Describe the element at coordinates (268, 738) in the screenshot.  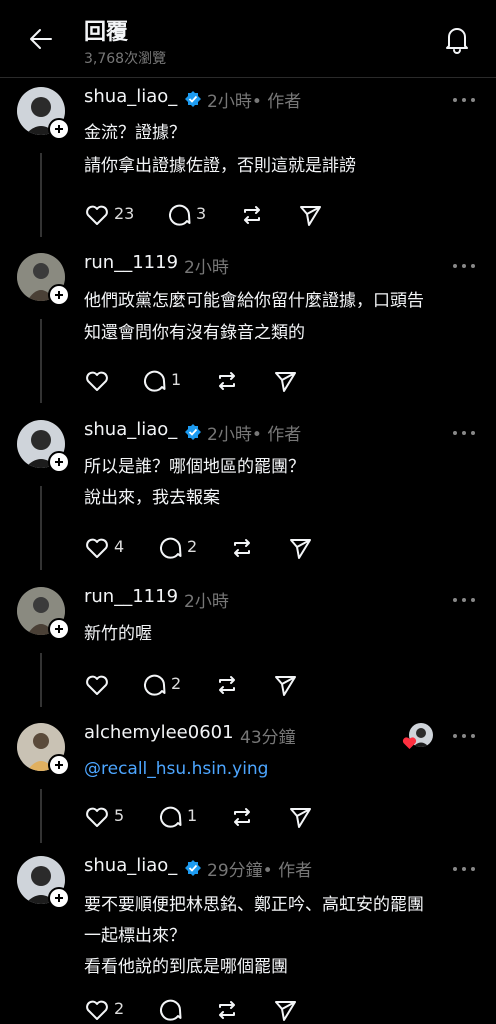
I see `post-time: 43分鐘` at that location.